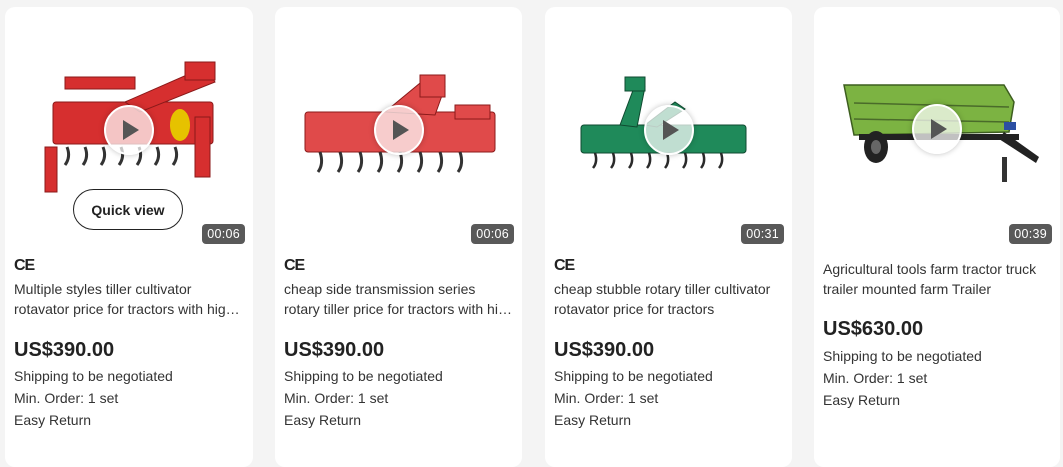 The image size is (1063, 467). I want to click on product-media: 00:39, so click(937, 128).